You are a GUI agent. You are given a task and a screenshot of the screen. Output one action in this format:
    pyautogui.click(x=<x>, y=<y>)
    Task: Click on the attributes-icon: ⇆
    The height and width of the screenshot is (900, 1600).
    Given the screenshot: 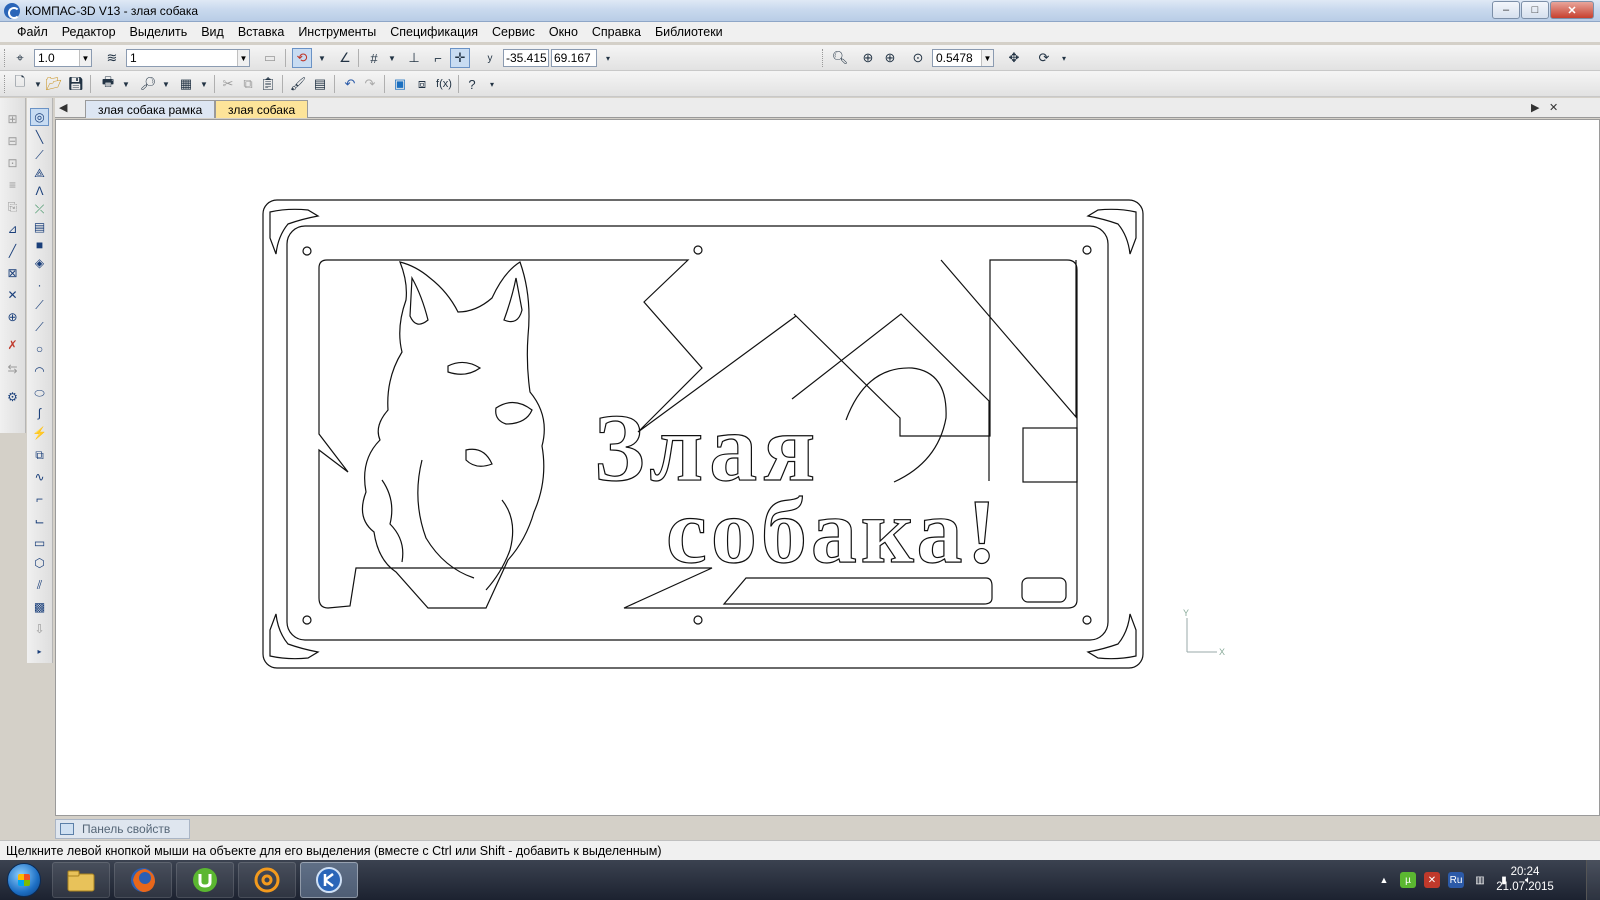 What is the action you would take?
    pyautogui.click(x=12, y=369)
    